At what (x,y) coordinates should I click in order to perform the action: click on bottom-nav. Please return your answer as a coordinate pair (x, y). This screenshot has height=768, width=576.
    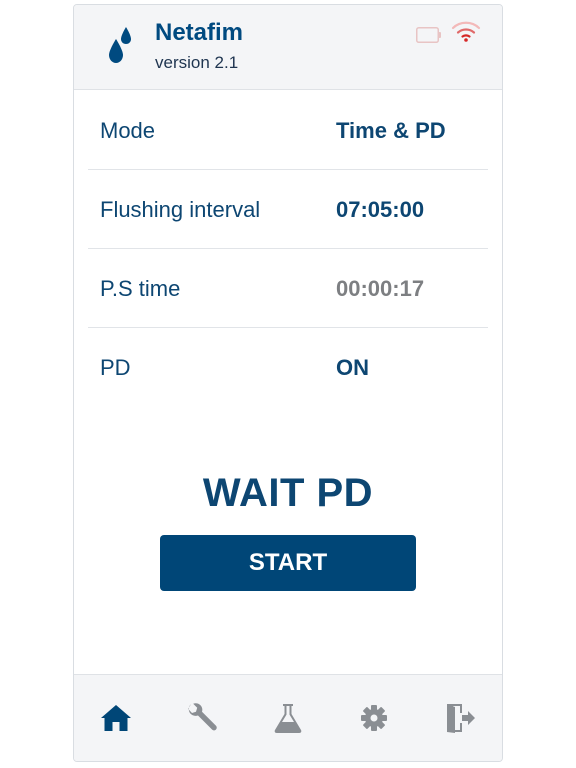
    Looking at the image, I should click on (288, 717).